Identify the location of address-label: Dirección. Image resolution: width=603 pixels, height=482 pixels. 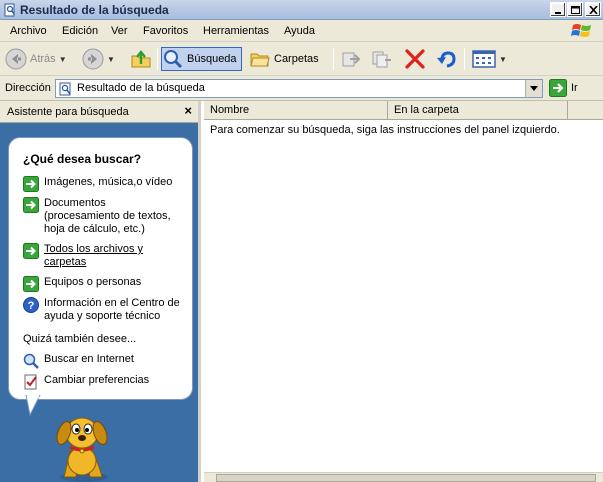
(28, 88).